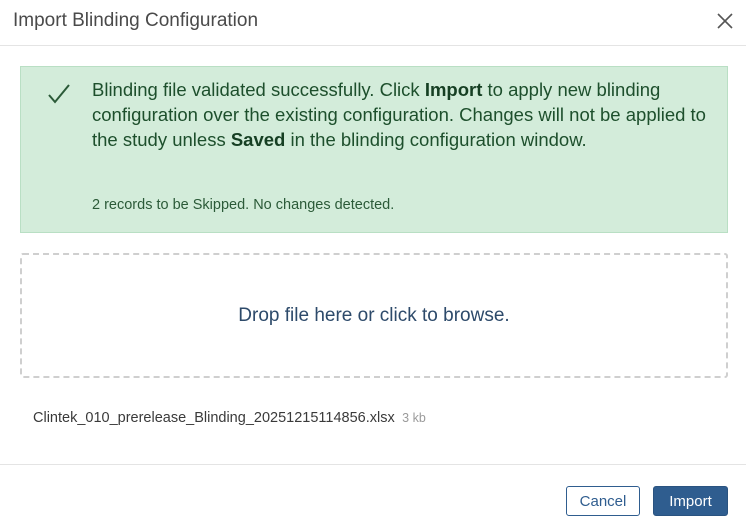 Image resolution: width=746 pixels, height=526 pixels. I want to click on close-icon, so click(725, 21).